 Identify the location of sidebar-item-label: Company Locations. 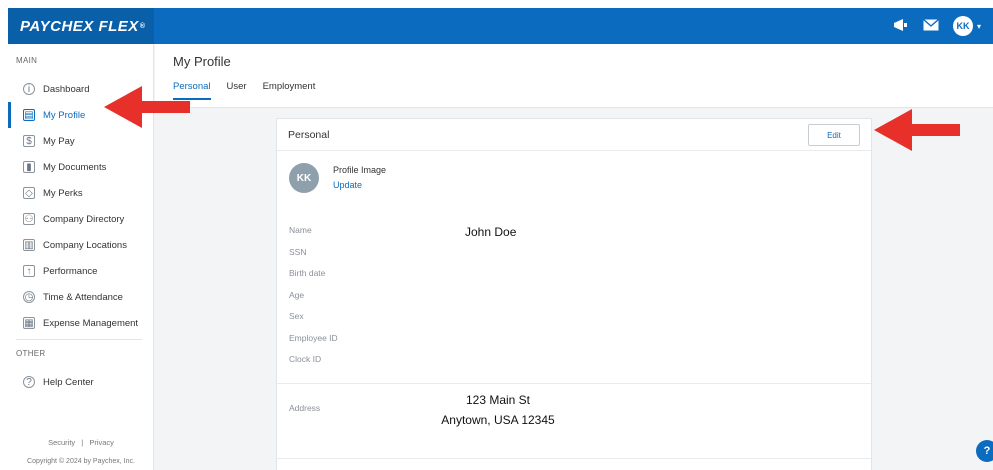
(85, 245).